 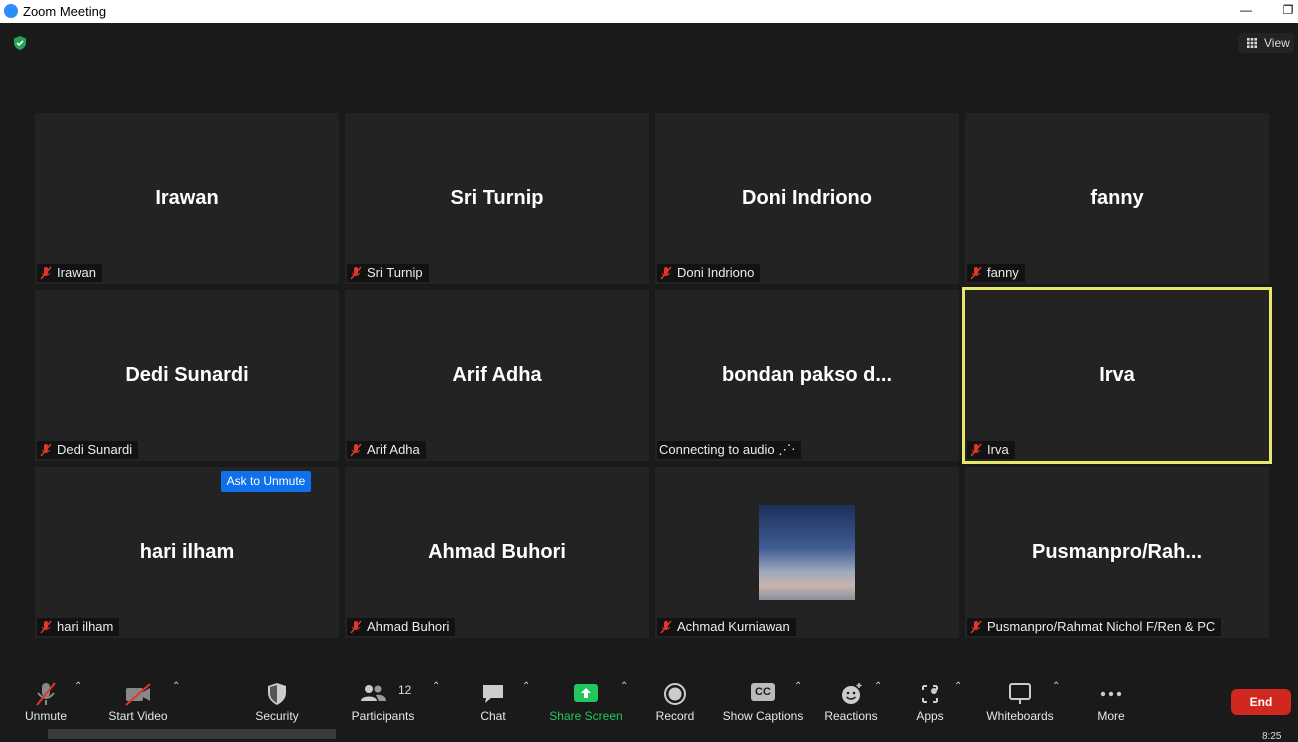 I want to click on participant-display-name: fanny, so click(x=1117, y=198).